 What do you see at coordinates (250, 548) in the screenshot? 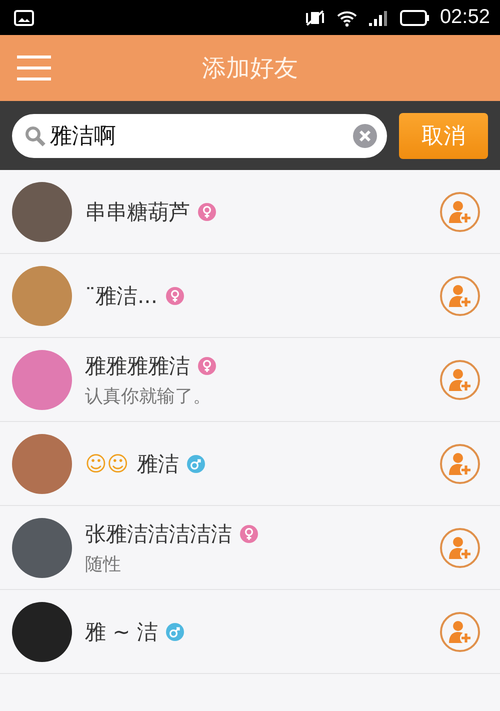
I see `result-row: 张雅洁洁洁洁洁 随性` at bounding box center [250, 548].